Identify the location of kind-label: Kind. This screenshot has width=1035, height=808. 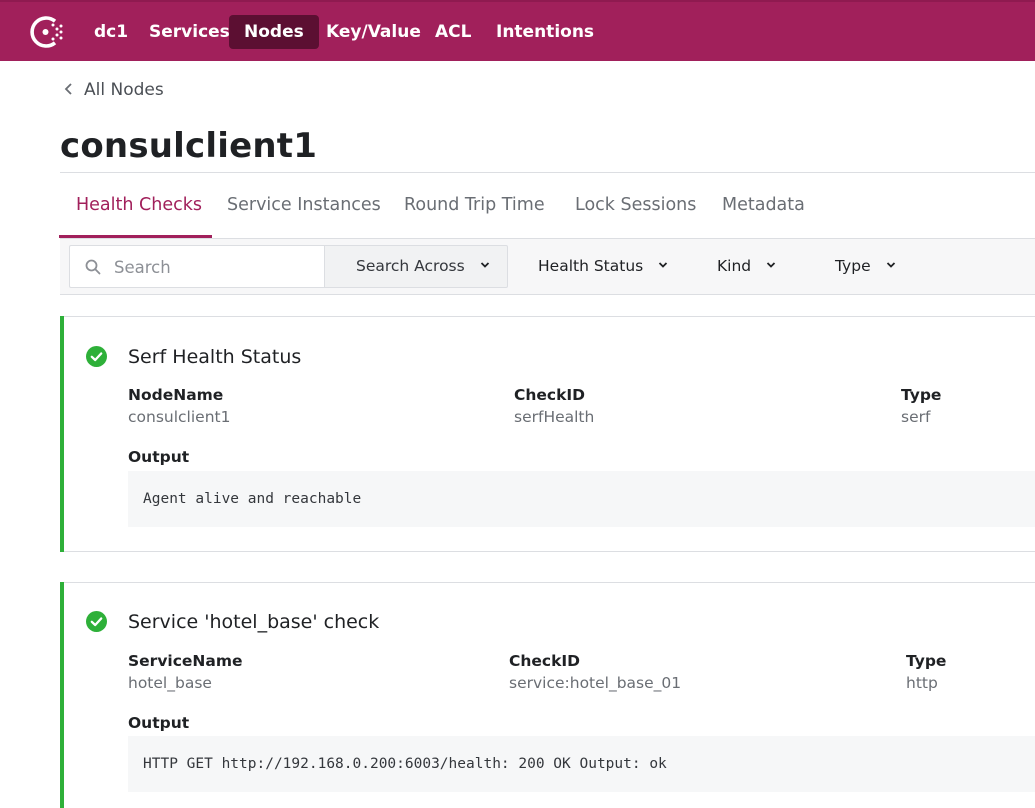
(734, 266).